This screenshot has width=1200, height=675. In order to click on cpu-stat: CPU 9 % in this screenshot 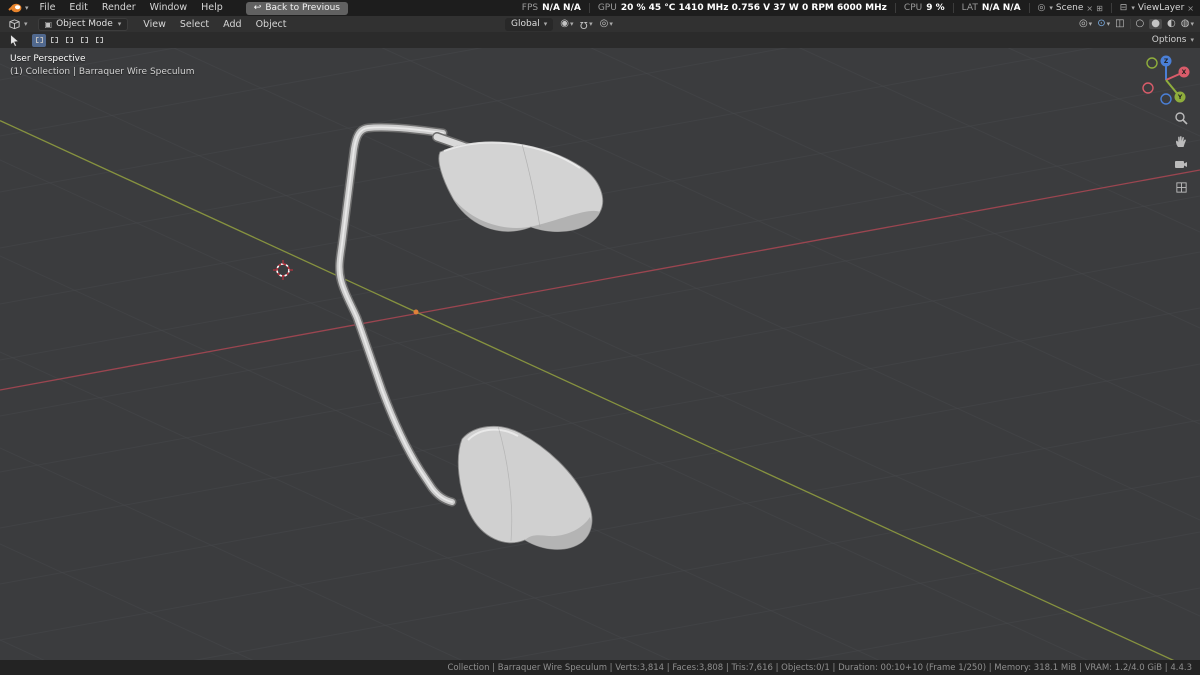, I will do `click(924, 8)`.